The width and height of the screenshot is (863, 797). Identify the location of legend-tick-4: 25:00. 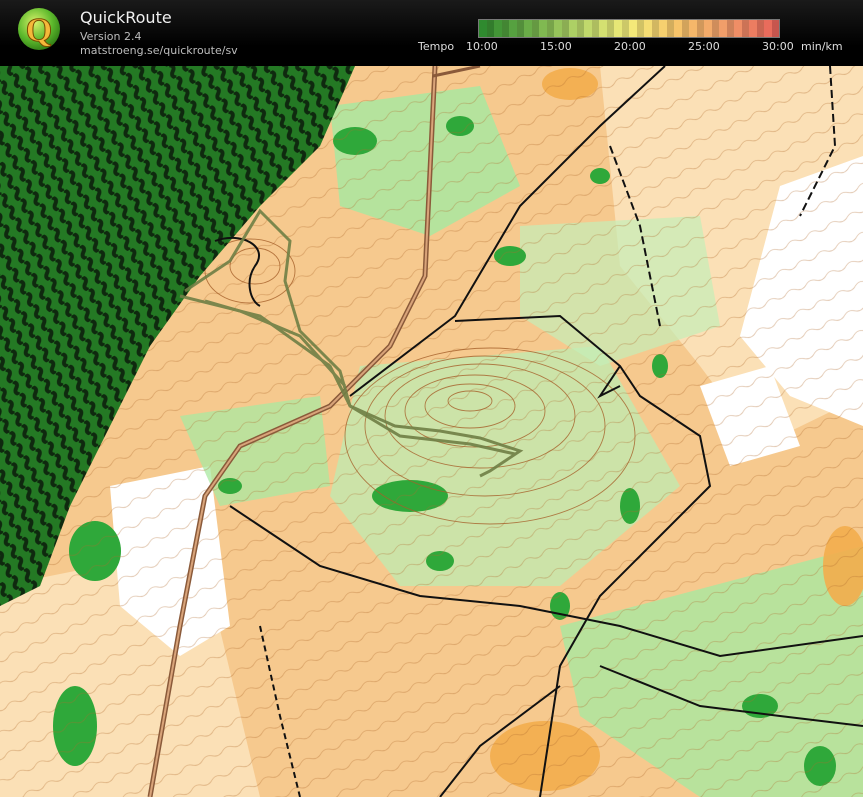
(704, 46).